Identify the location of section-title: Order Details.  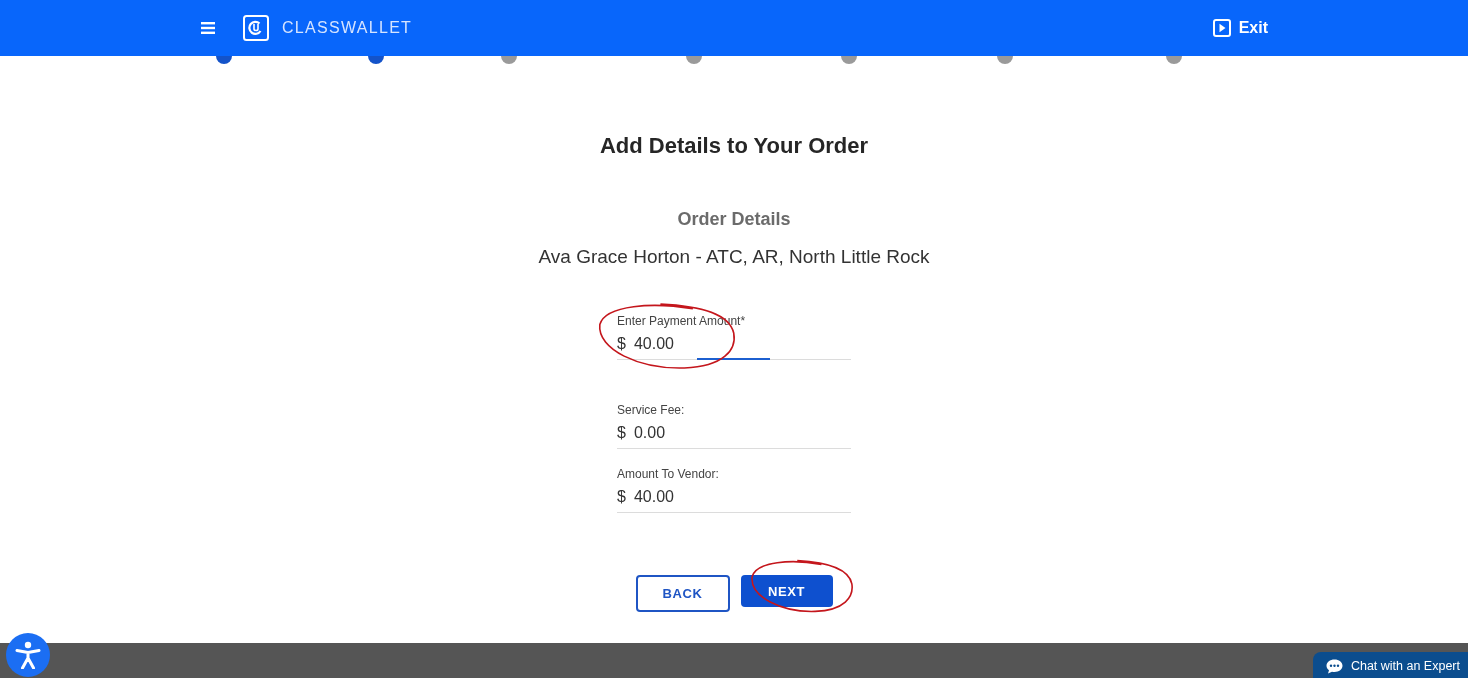
(734, 219).